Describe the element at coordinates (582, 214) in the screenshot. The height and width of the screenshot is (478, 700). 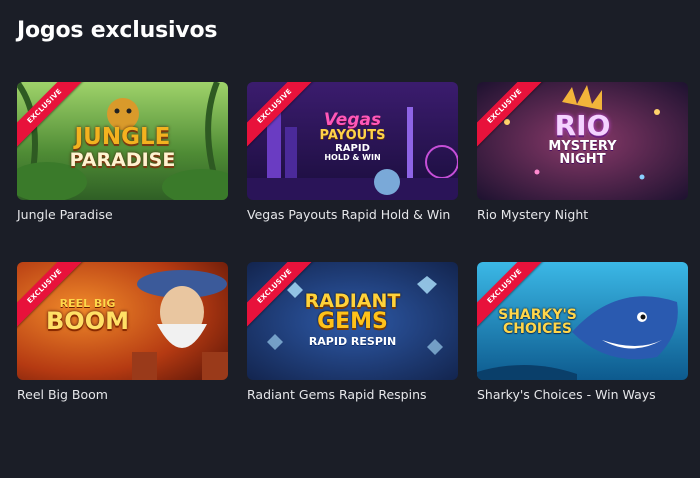
I see `game-title: Rio Mystery Night` at that location.